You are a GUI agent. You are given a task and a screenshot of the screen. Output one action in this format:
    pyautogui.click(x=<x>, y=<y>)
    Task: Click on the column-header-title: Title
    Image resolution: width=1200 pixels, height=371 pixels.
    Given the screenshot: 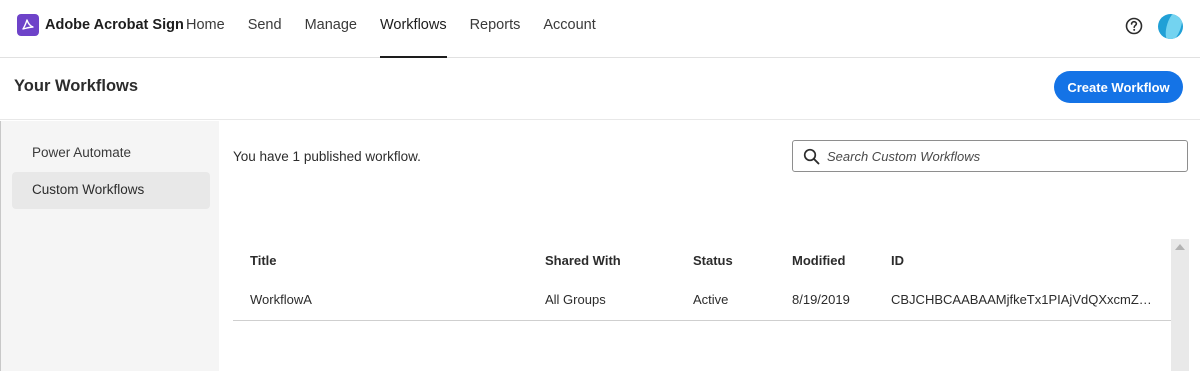 What is the action you would take?
    pyautogui.click(x=263, y=260)
    